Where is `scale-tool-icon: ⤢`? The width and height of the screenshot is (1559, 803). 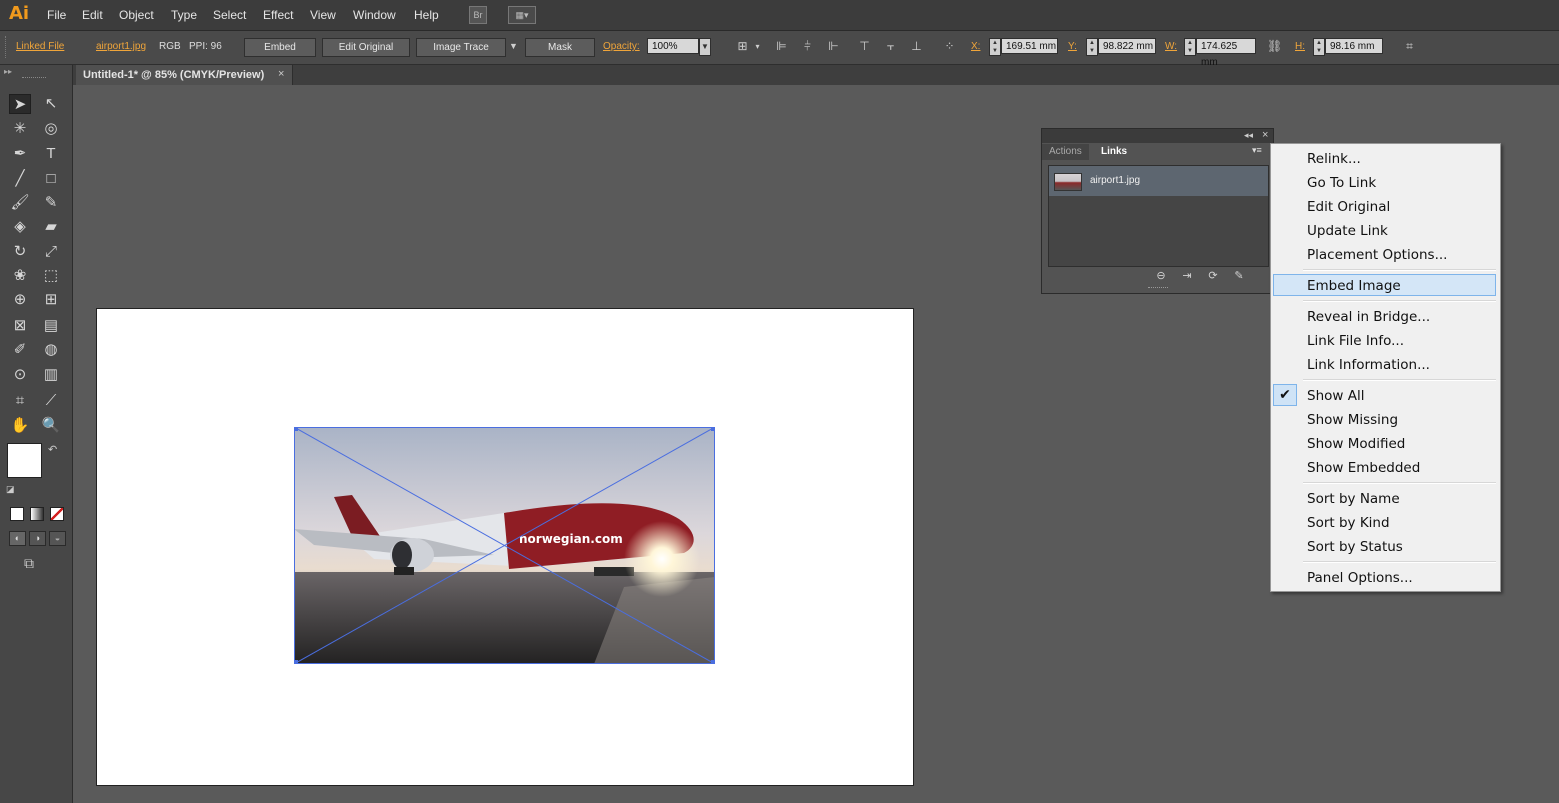
scale-tool-icon: ⤢ is located at coordinates (51, 252).